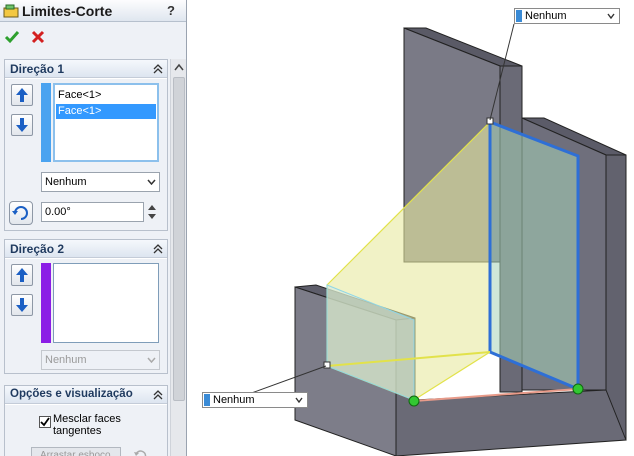  Describe the element at coordinates (86, 249) in the screenshot. I see `direction2-header: Direção 2` at that location.